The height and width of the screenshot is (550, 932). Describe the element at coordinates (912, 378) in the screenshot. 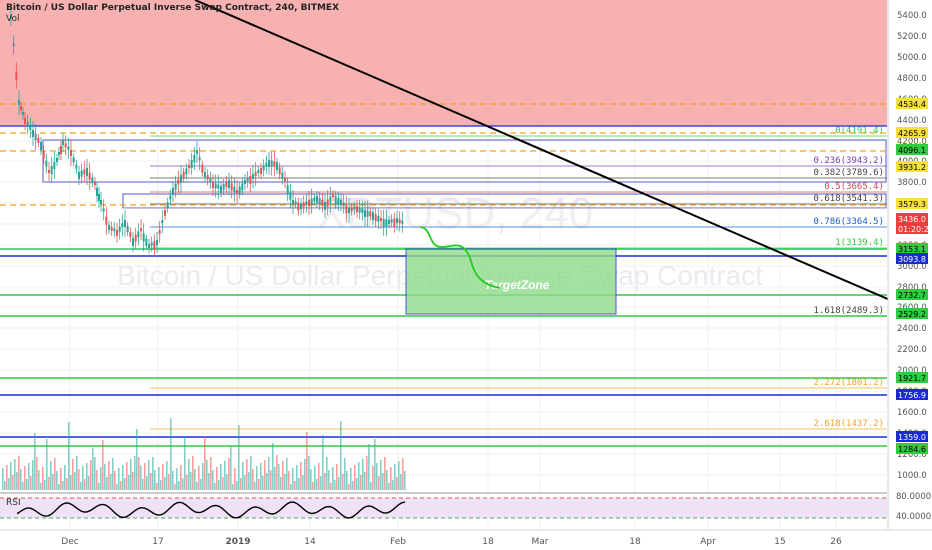

I see `price-tag-label: 1921.7` at that location.